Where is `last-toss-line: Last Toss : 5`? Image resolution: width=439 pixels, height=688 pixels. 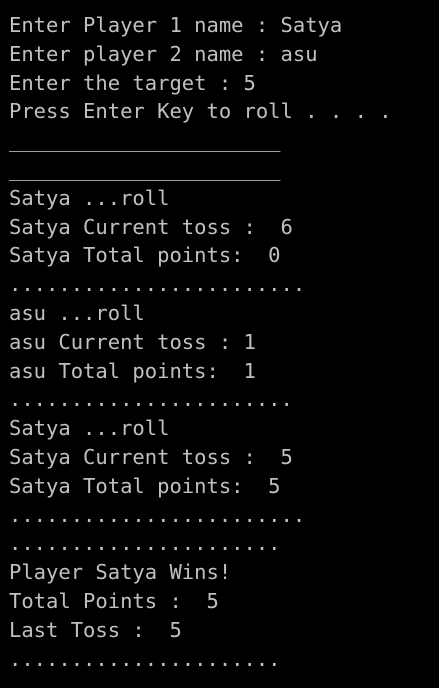 last-toss-line: Last Toss : 5 is located at coordinates (95, 629).